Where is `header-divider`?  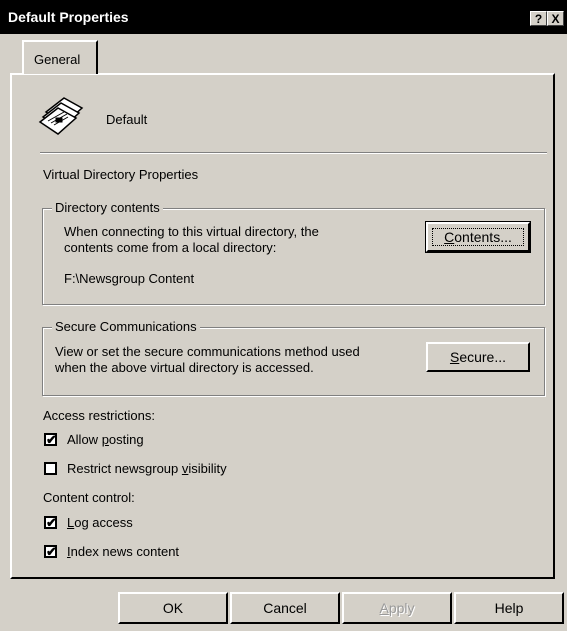
header-divider is located at coordinates (293, 153).